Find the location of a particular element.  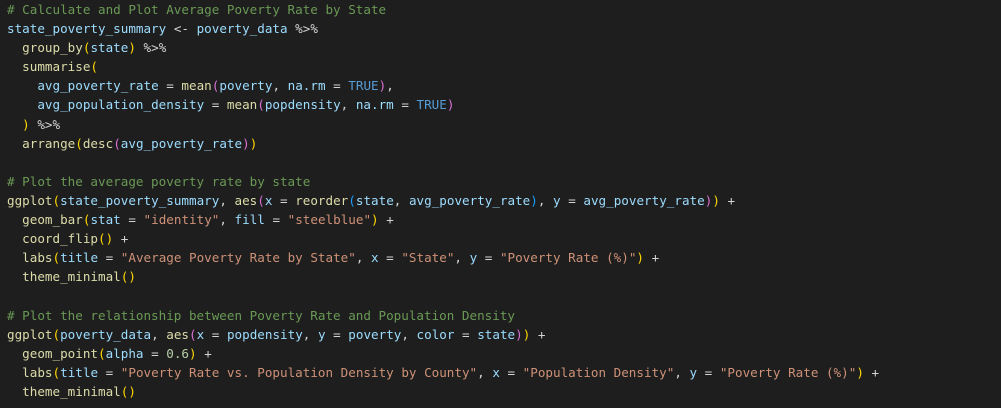

code-line: geom_point(alpha = 0.6) + is located at coordinates (443, 353).